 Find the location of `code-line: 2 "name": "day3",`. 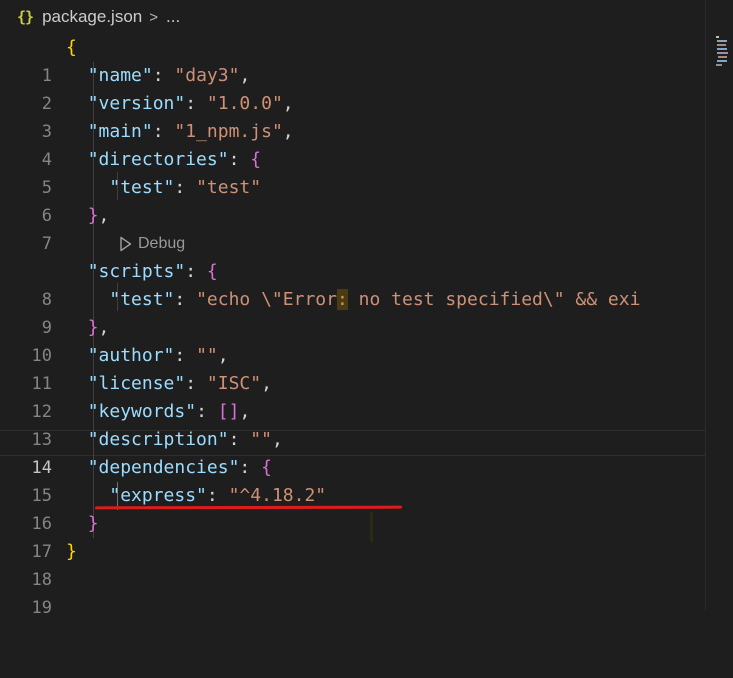

code-line: 2 "name": "day3", is located at coordinates (352, 88).